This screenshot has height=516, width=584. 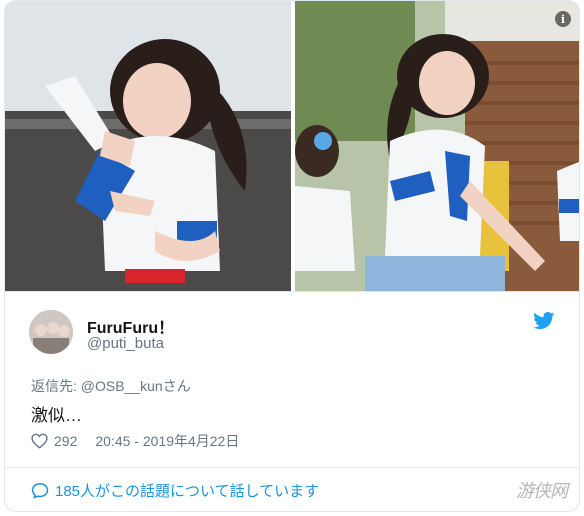 What do you see at coordinates (39, 441) in the screenshot?
I see `heart-icon` at bounding box center [39, 441].